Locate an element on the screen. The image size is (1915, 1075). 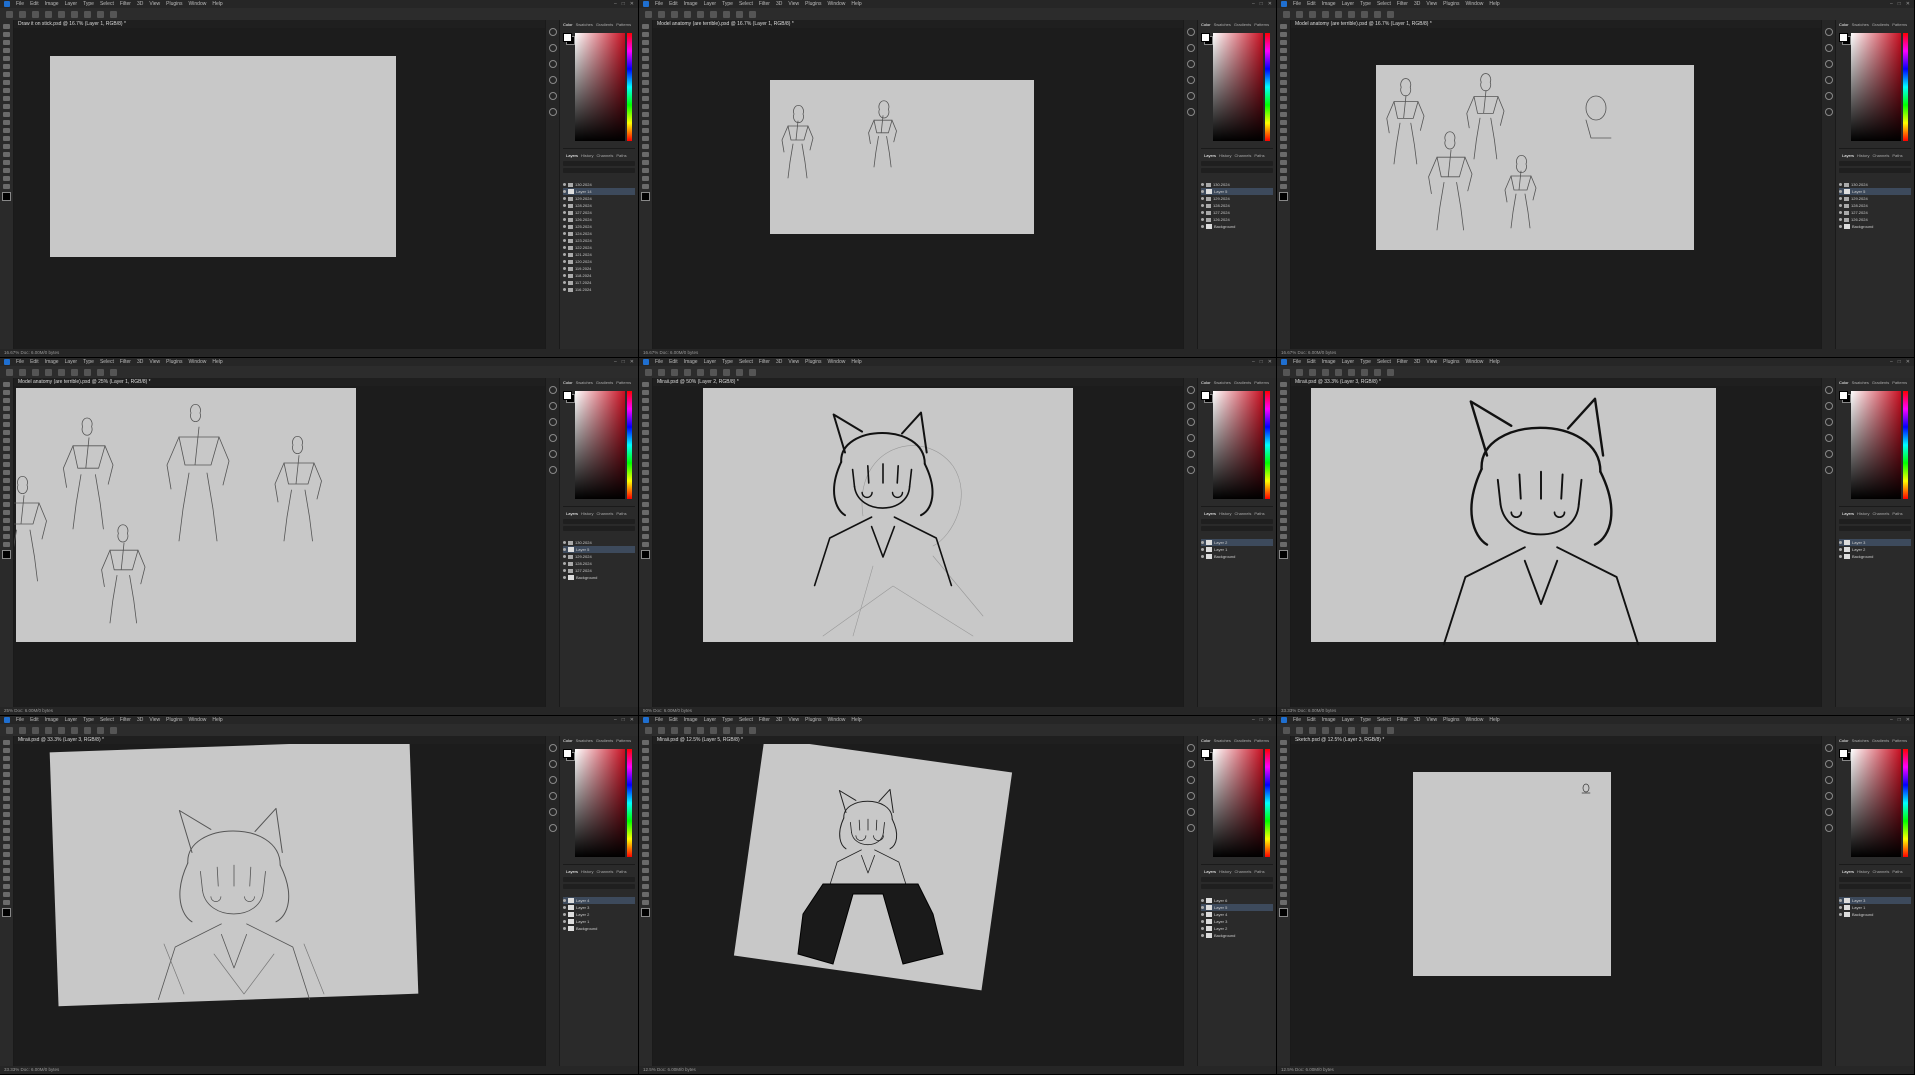
blend-mode-opacity is located at coordinates (1237, 528).